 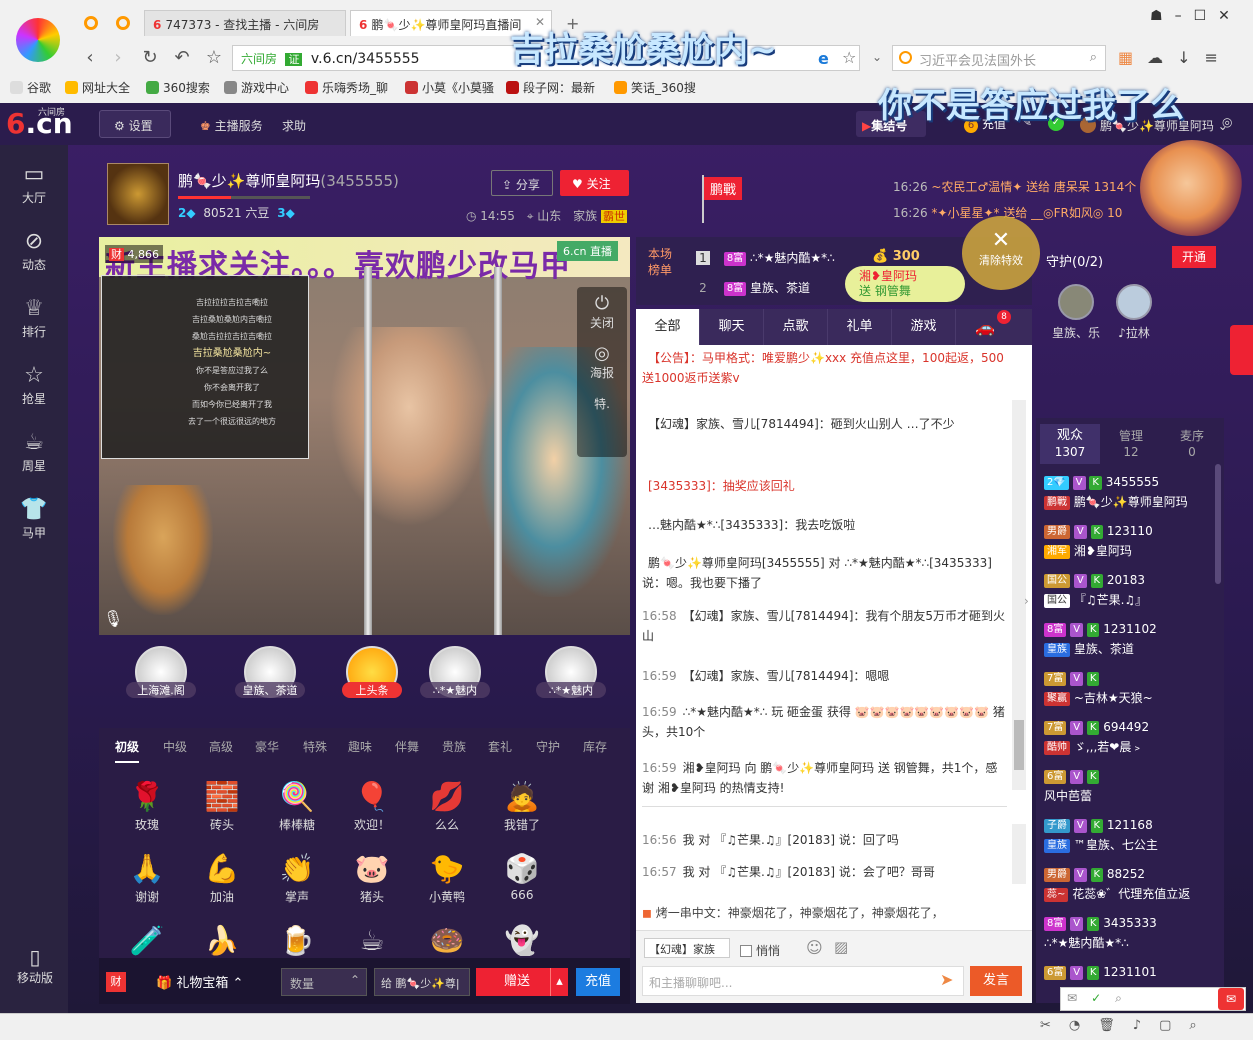 I want to click on audience-row: 8富 V K 3435333 ∴*★魅内酷★*∴, so click(x=1134, y=937).